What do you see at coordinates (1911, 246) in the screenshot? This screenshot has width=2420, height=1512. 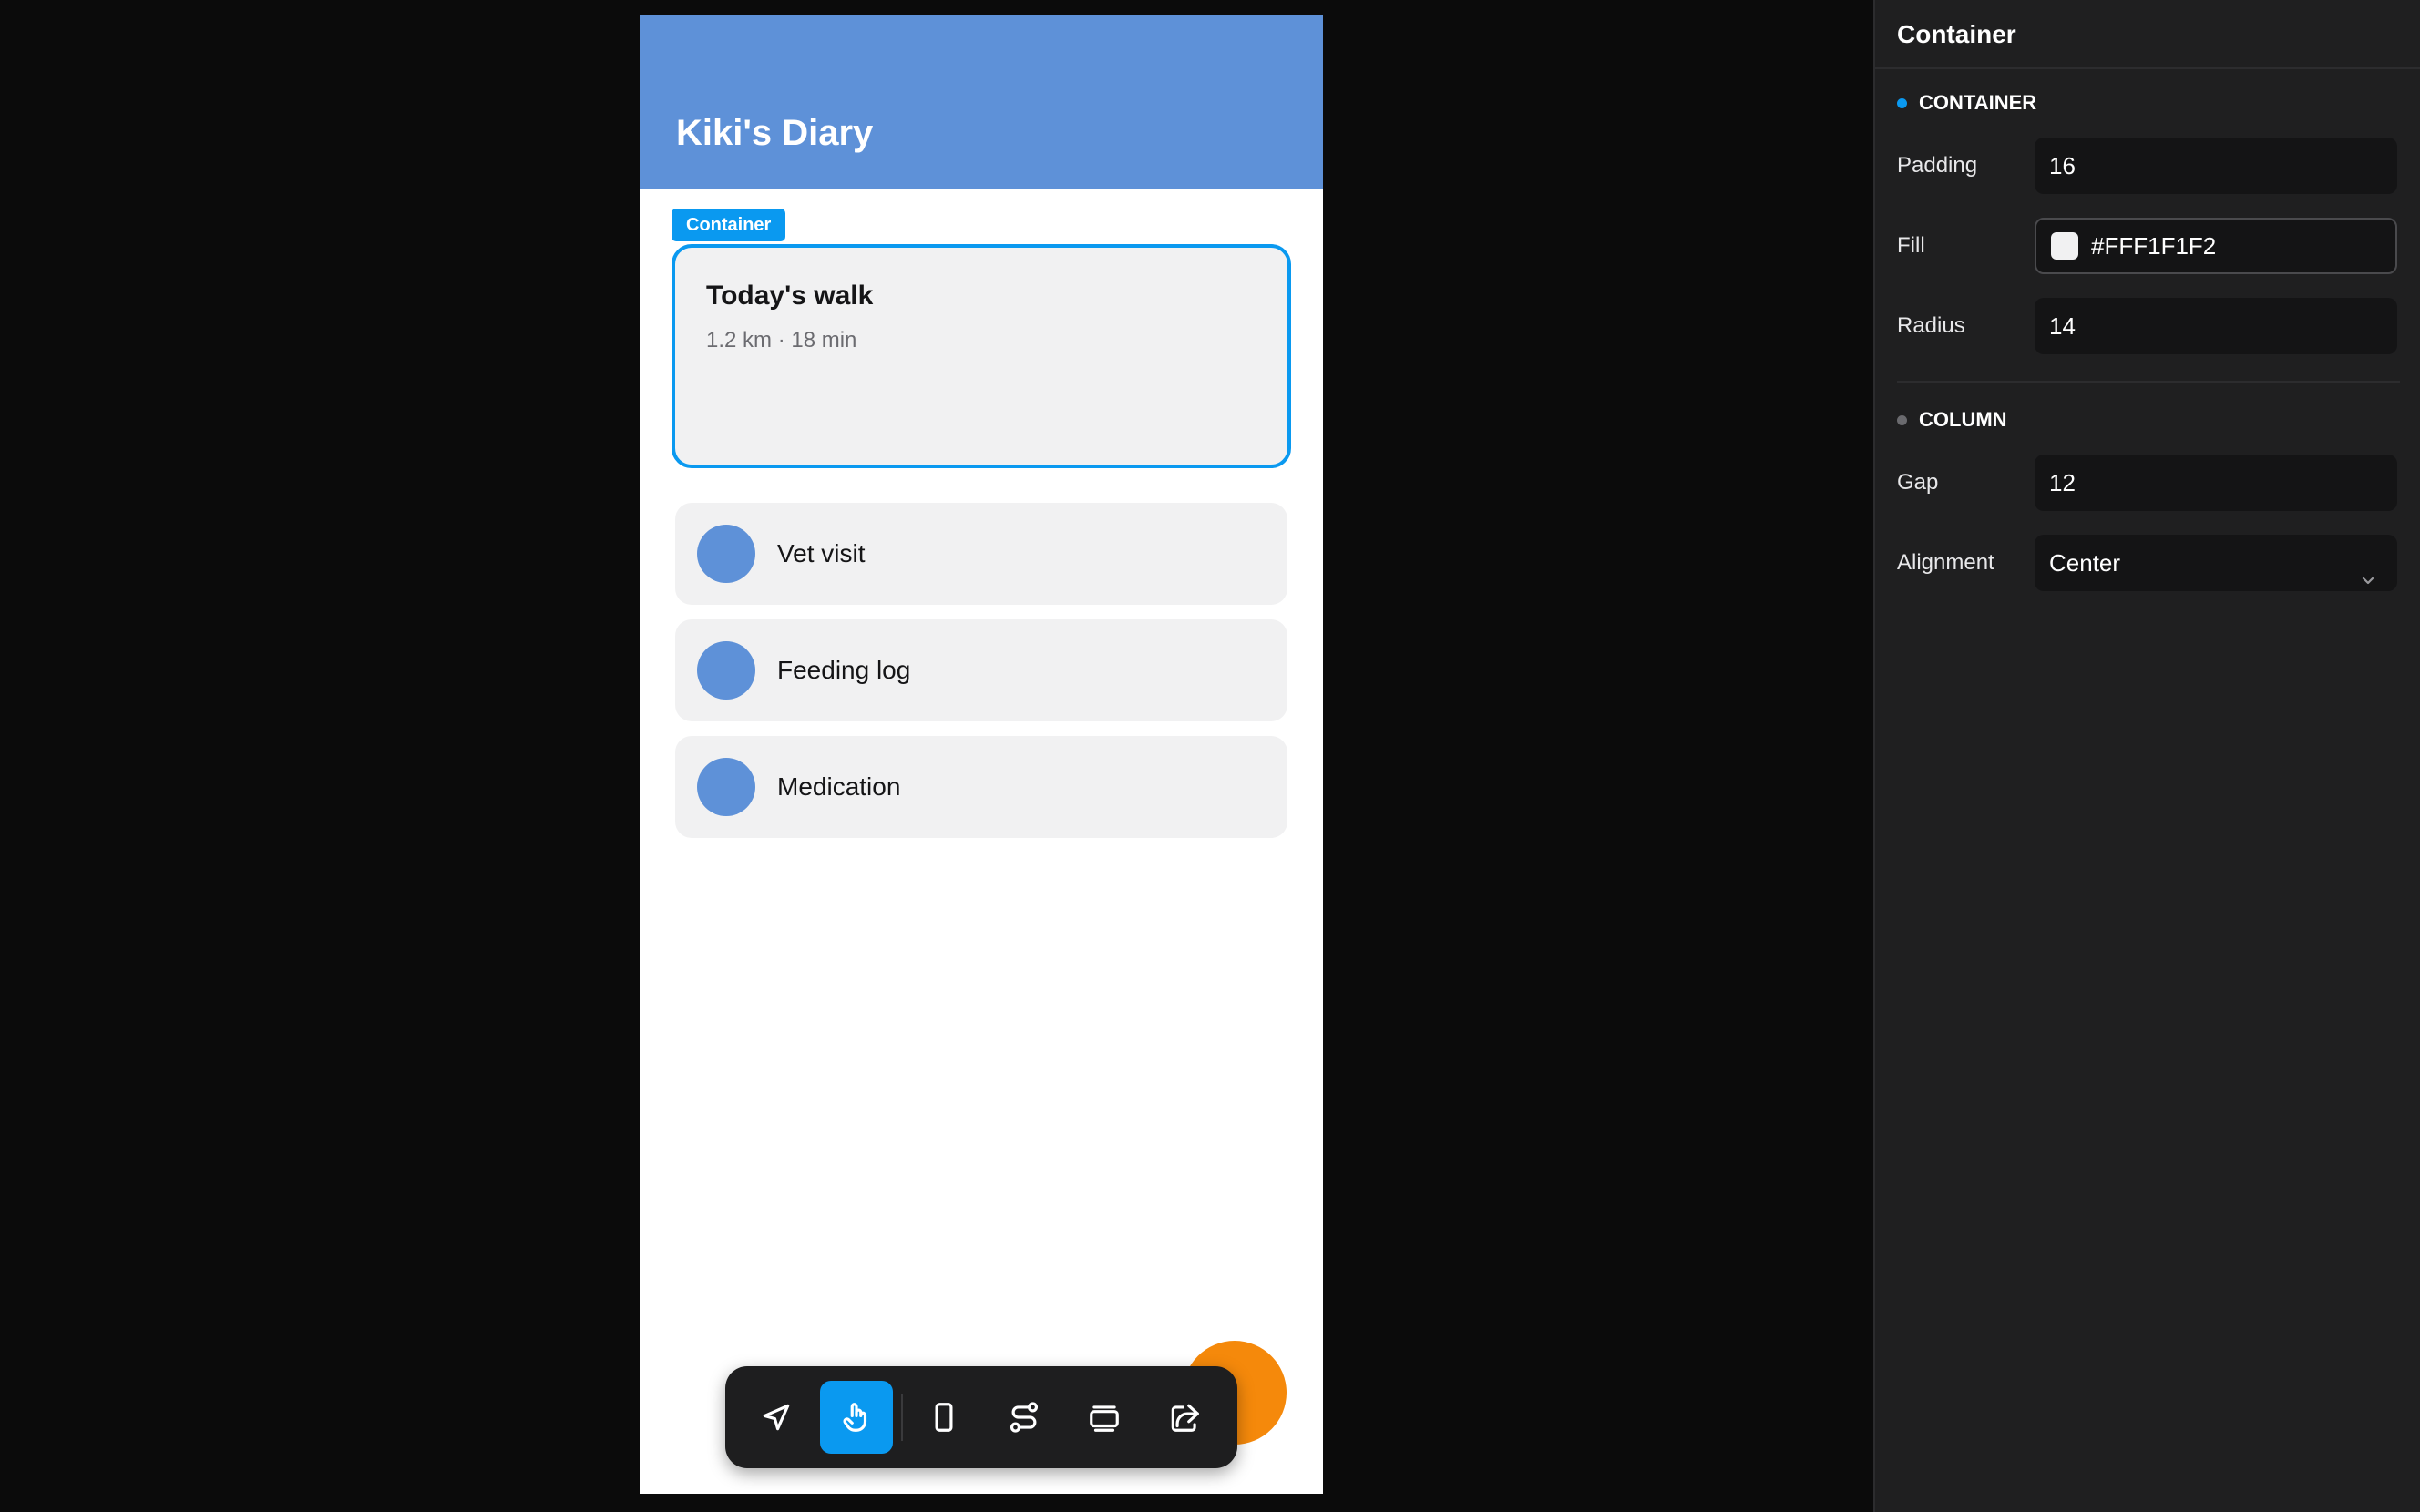 I see `fill-label: Fill` at bounding box center [1911, 246].